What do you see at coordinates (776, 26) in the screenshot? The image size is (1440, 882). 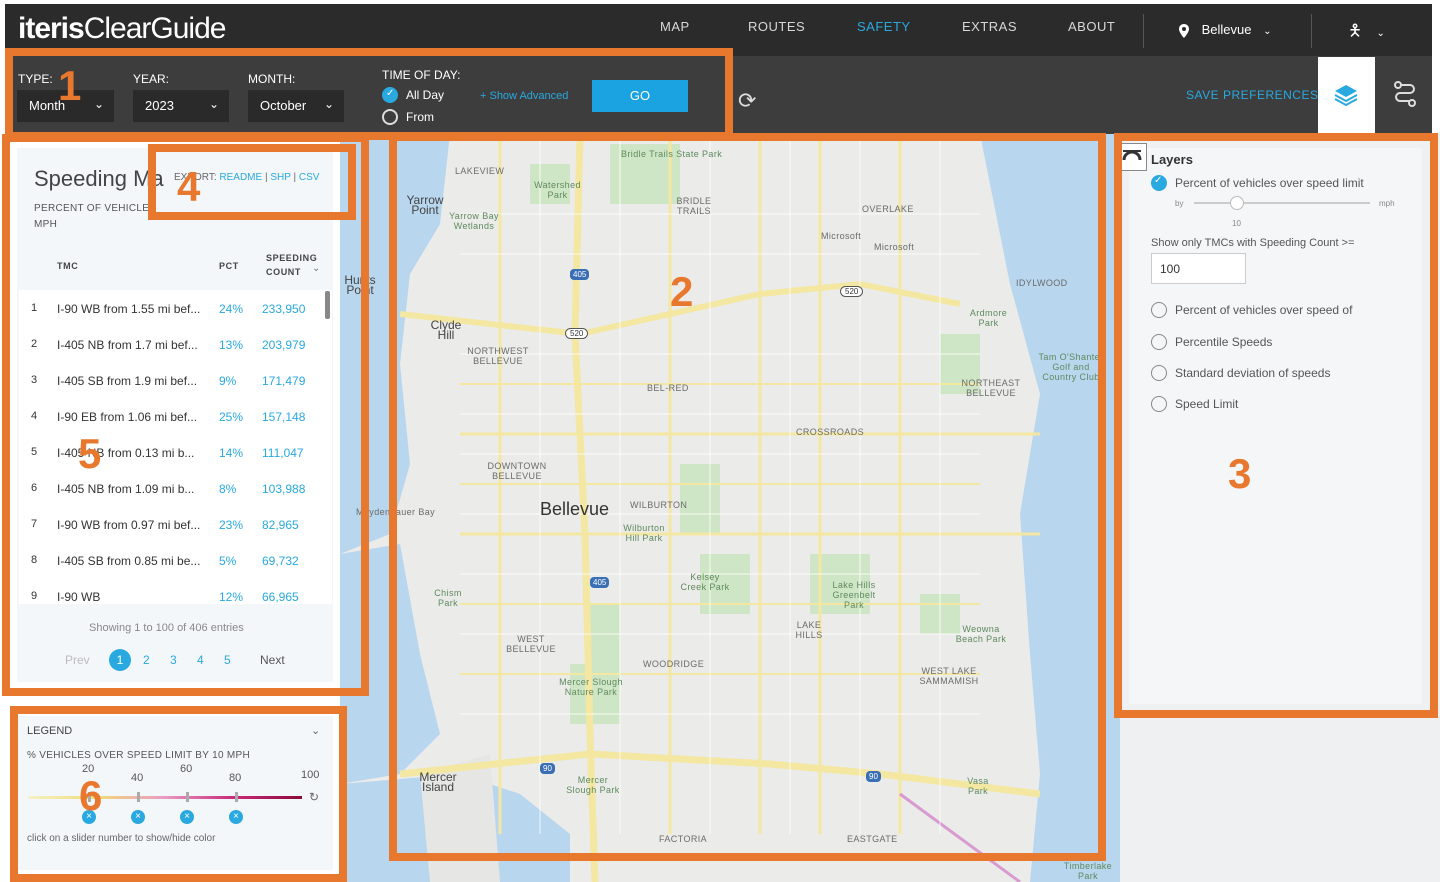 I see `nav-routes: ROUTES` at bounding box center [776, 26].